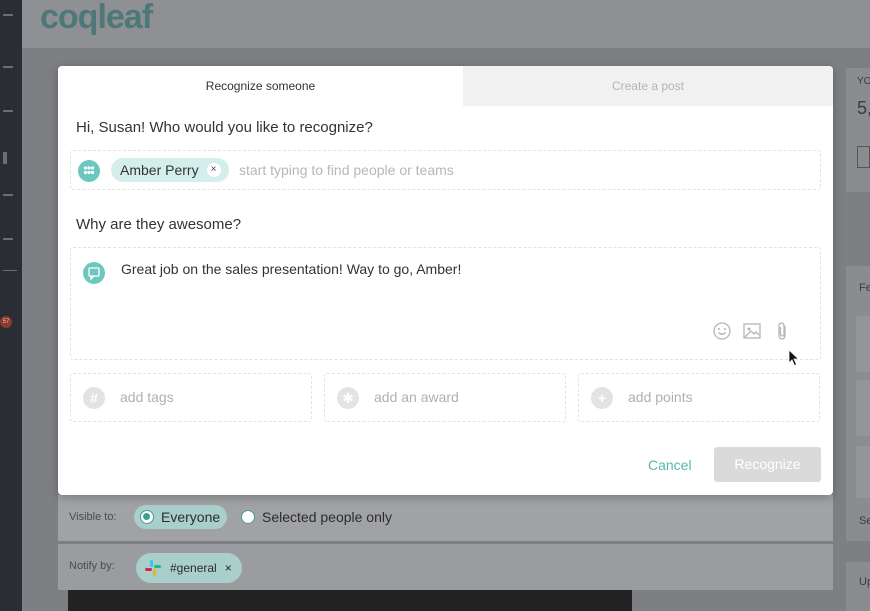  What do you see at coordinates (660, 397) in the screenshot?
I see `add-points-label: add points` at bounding box center [660, 397].